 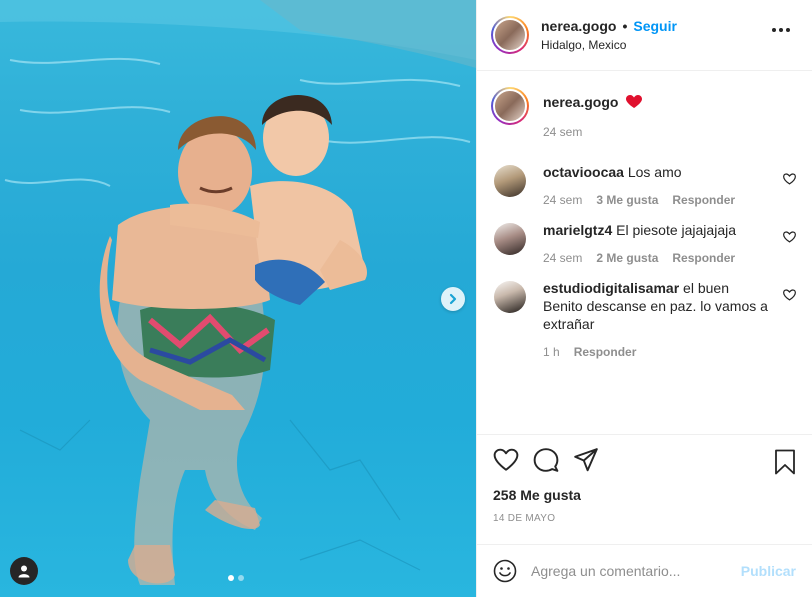 I want to click on more-options-icon, so click(x=781, y=30).